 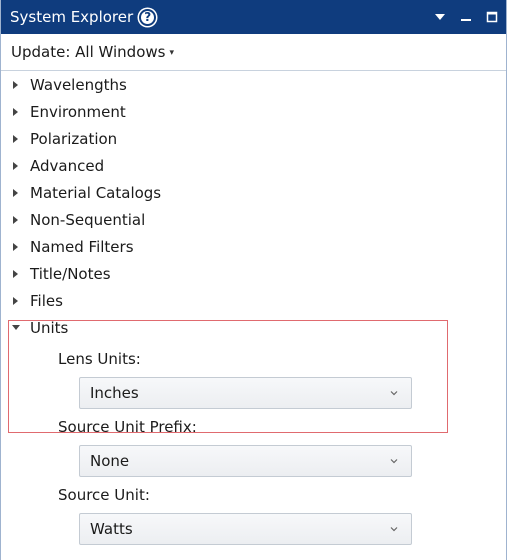 I want to click on tree-item-wavelengths: Wavelengths, so click(x=253, y=84).